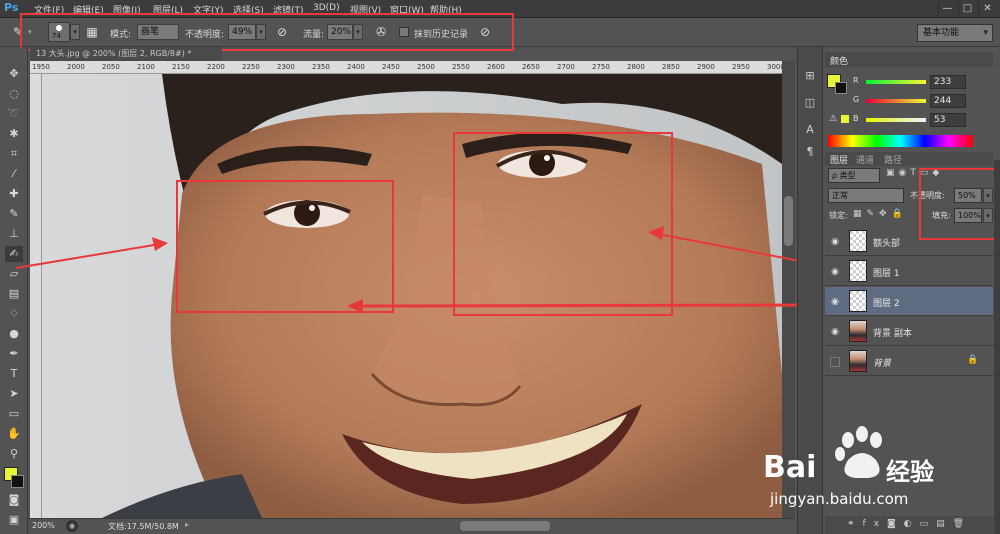  What do you see at coordinates (948, 82) in the screenshot?
I see `channel-r-value: 233` at bounding box center [948, 82].